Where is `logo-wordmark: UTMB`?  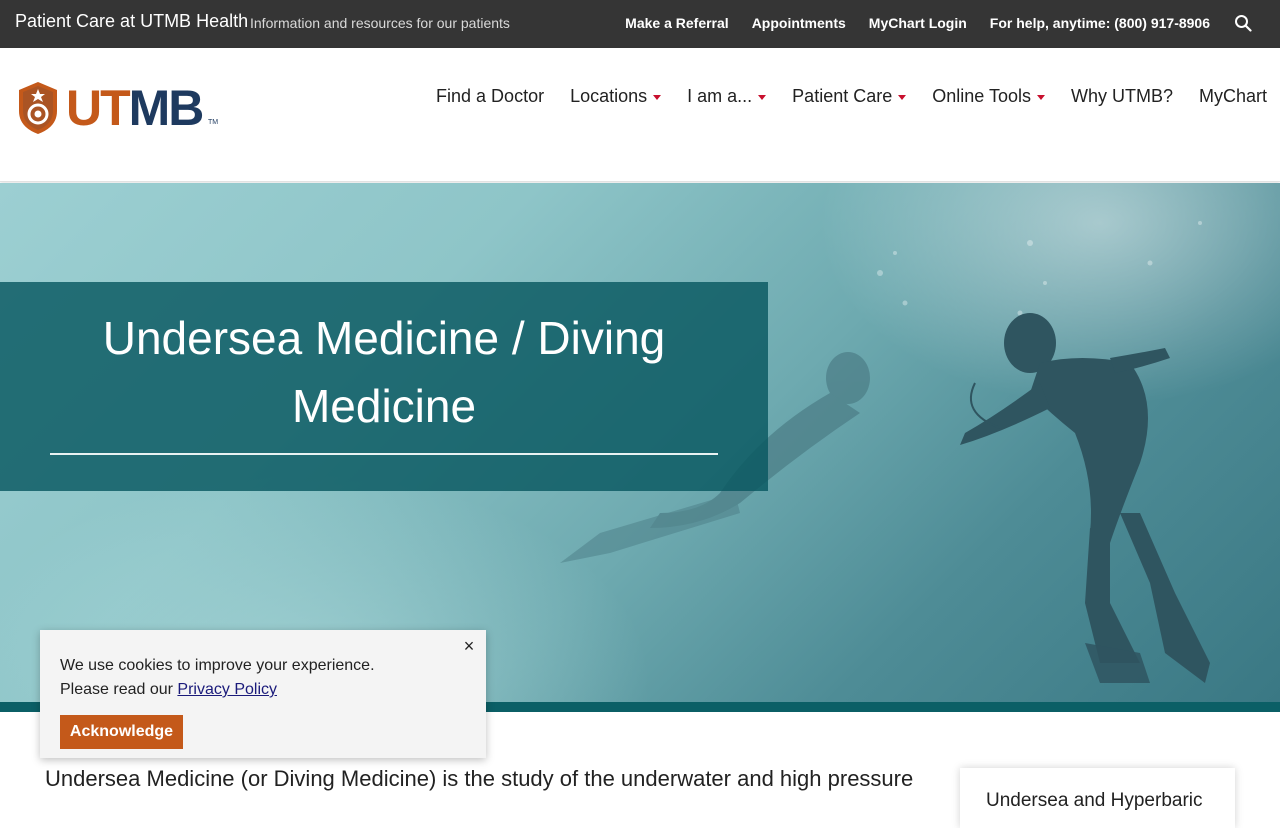 logo-wordmark: UTMB is located at coordinates (135, 108).